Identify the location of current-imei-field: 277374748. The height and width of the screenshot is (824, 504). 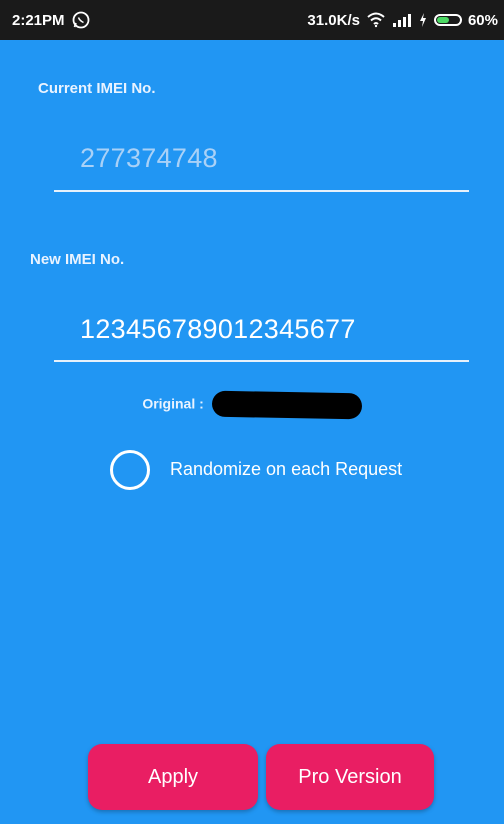
(149, 158).